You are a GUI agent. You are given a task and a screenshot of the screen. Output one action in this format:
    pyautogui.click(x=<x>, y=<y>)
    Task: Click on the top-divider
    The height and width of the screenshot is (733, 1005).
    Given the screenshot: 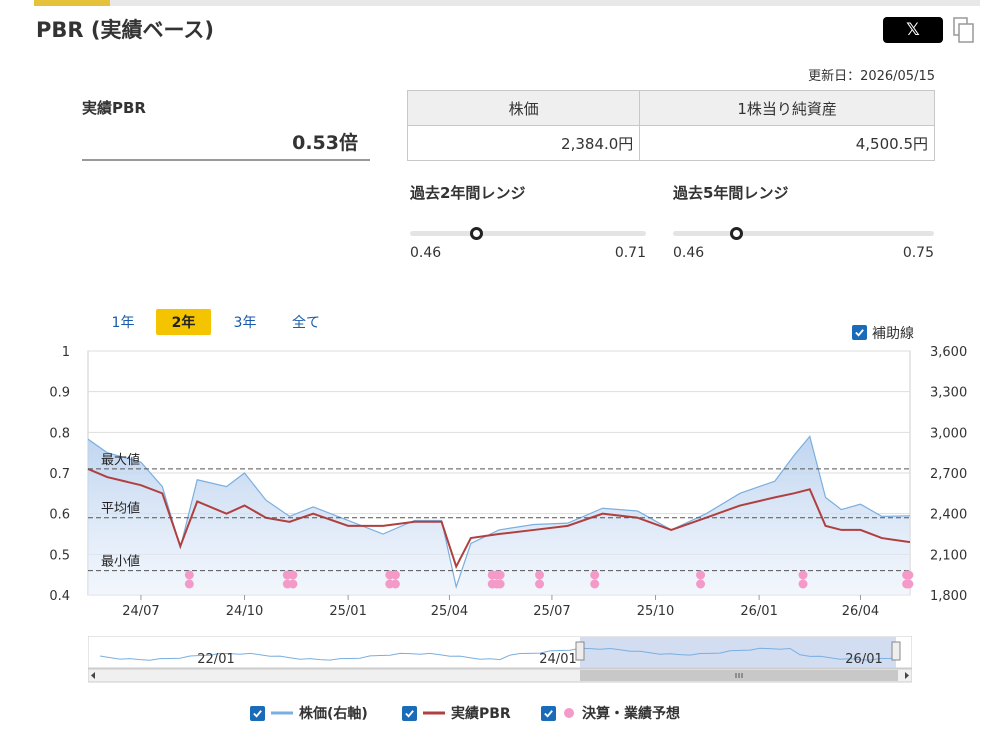 What is the action you would take?
    pyautogui.click(x=507, y=3)
    